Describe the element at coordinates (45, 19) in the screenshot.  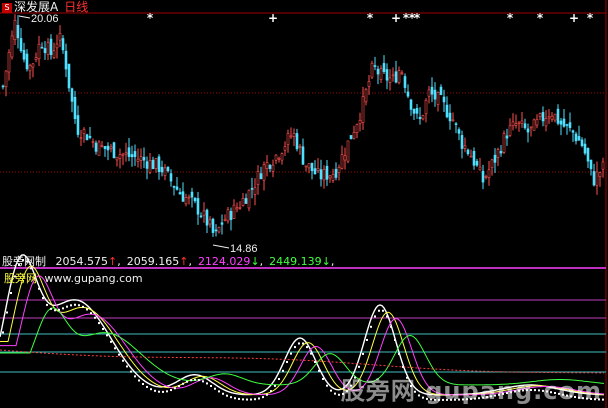
I see `high-price-label: 20.06` at that location.